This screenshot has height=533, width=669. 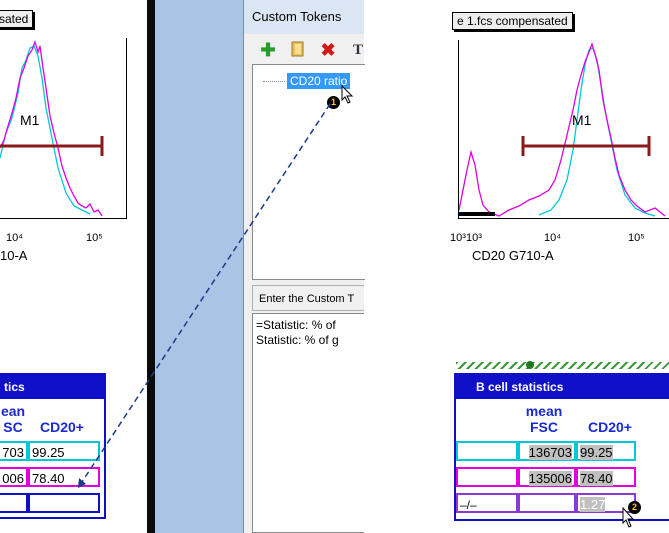 I want to click on right-cell-r3-fsc, so click(x=547, y=503).